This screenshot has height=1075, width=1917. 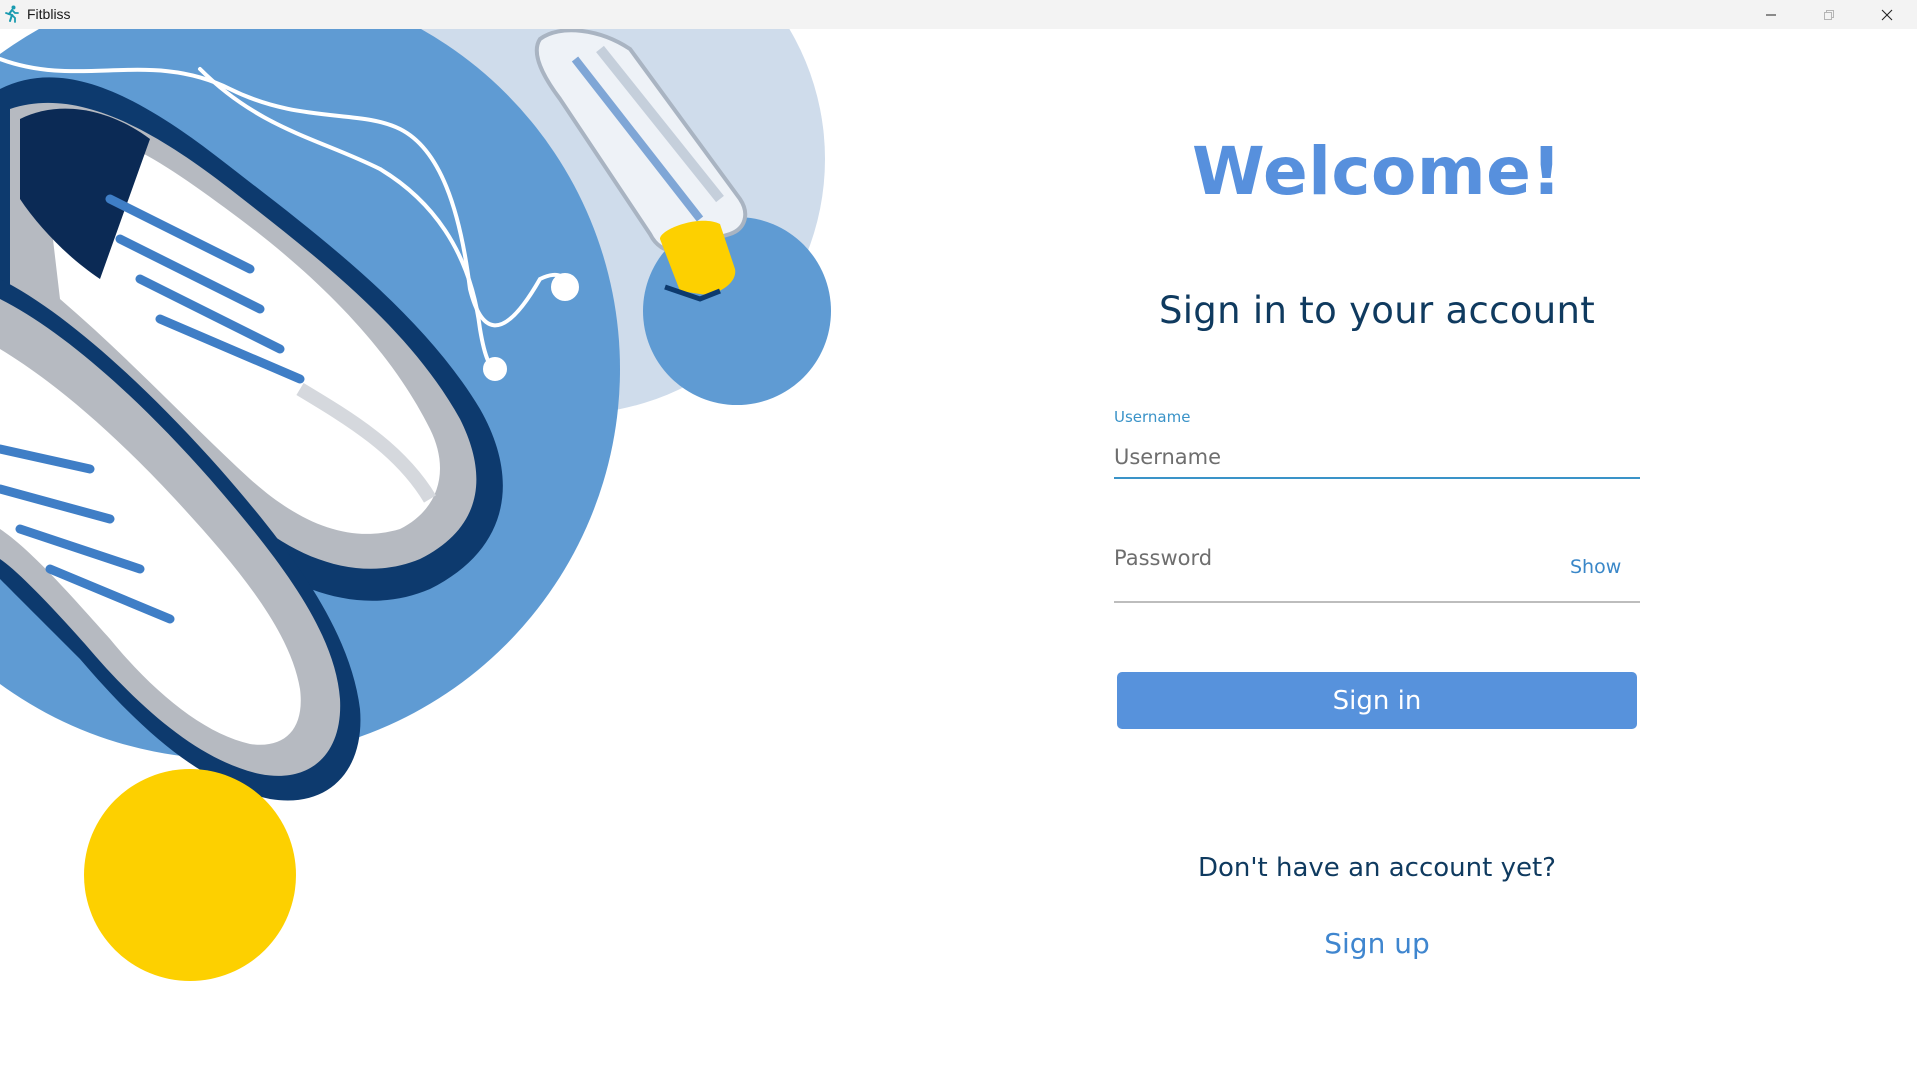 I want to click on password-field: Show, so click(x=1377, y=581).